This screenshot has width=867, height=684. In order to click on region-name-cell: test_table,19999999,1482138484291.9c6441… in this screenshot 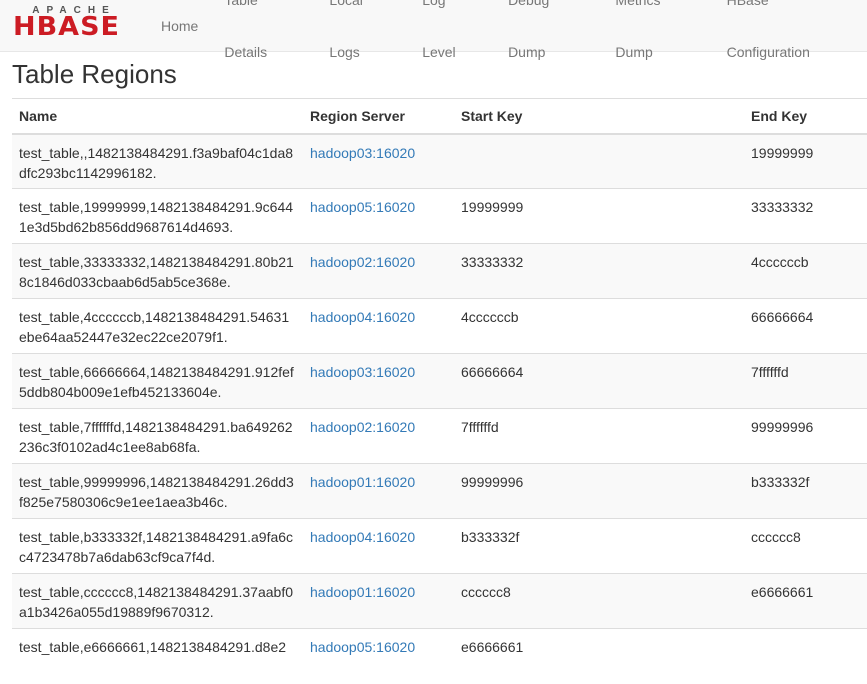, I will do `click(157, 216)`.